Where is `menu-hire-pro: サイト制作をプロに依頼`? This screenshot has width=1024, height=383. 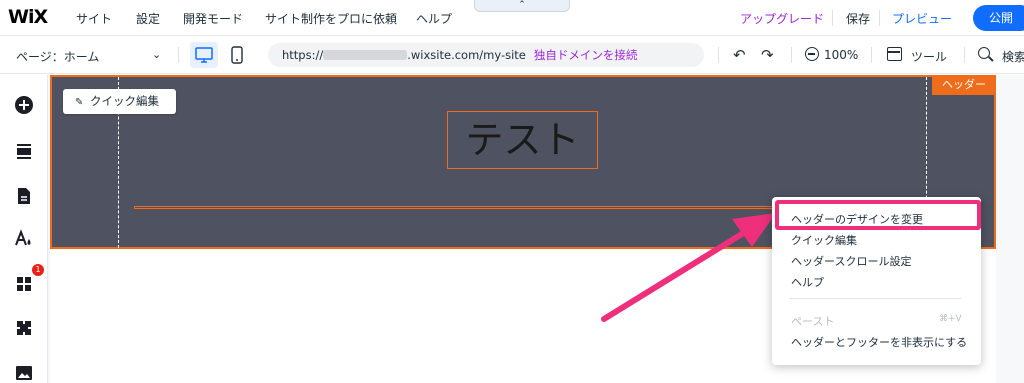
menu-hire-pro: サイト制作をプロに依頼 is located at coordinates (331, 18).